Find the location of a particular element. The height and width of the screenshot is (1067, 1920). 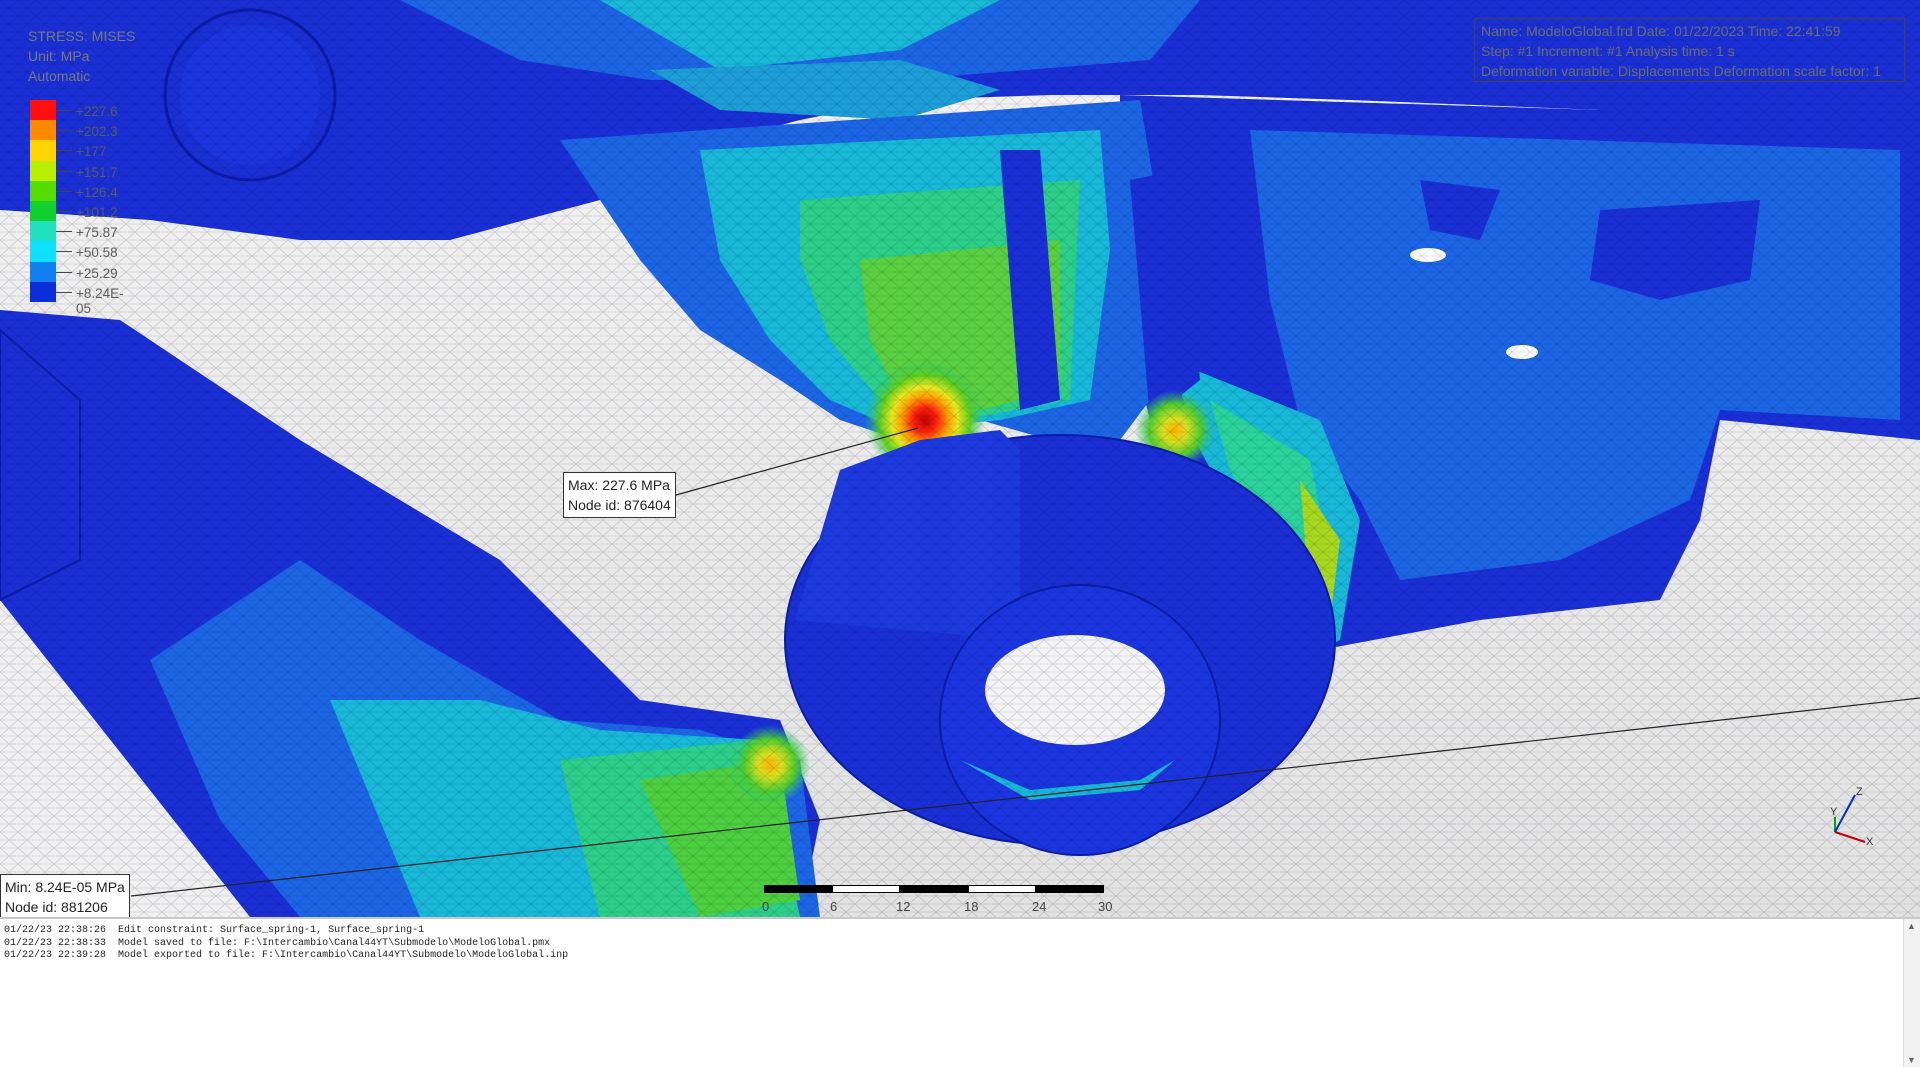

scale-label: 18 is located at coordinates (971, 906).